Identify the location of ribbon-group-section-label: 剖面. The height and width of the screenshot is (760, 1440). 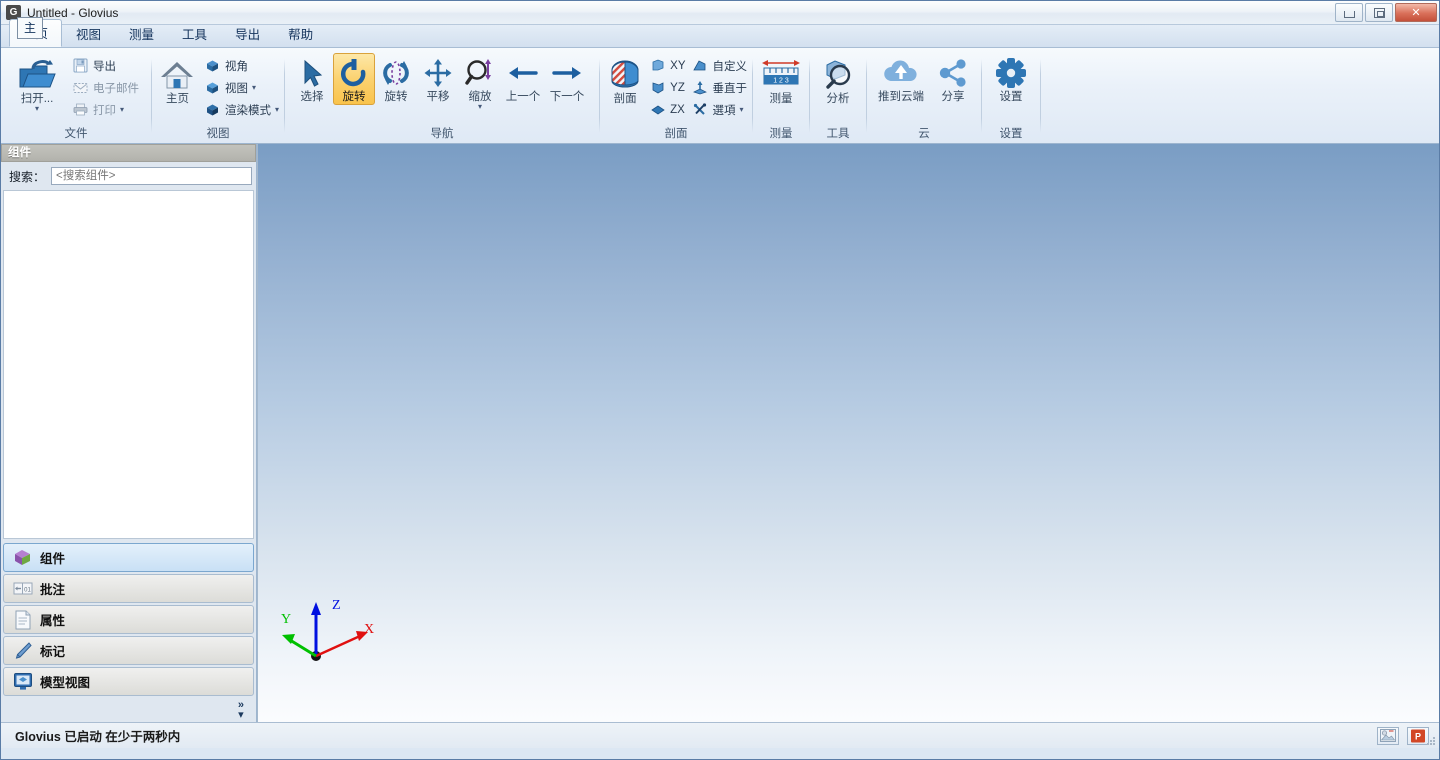
(676, 134).